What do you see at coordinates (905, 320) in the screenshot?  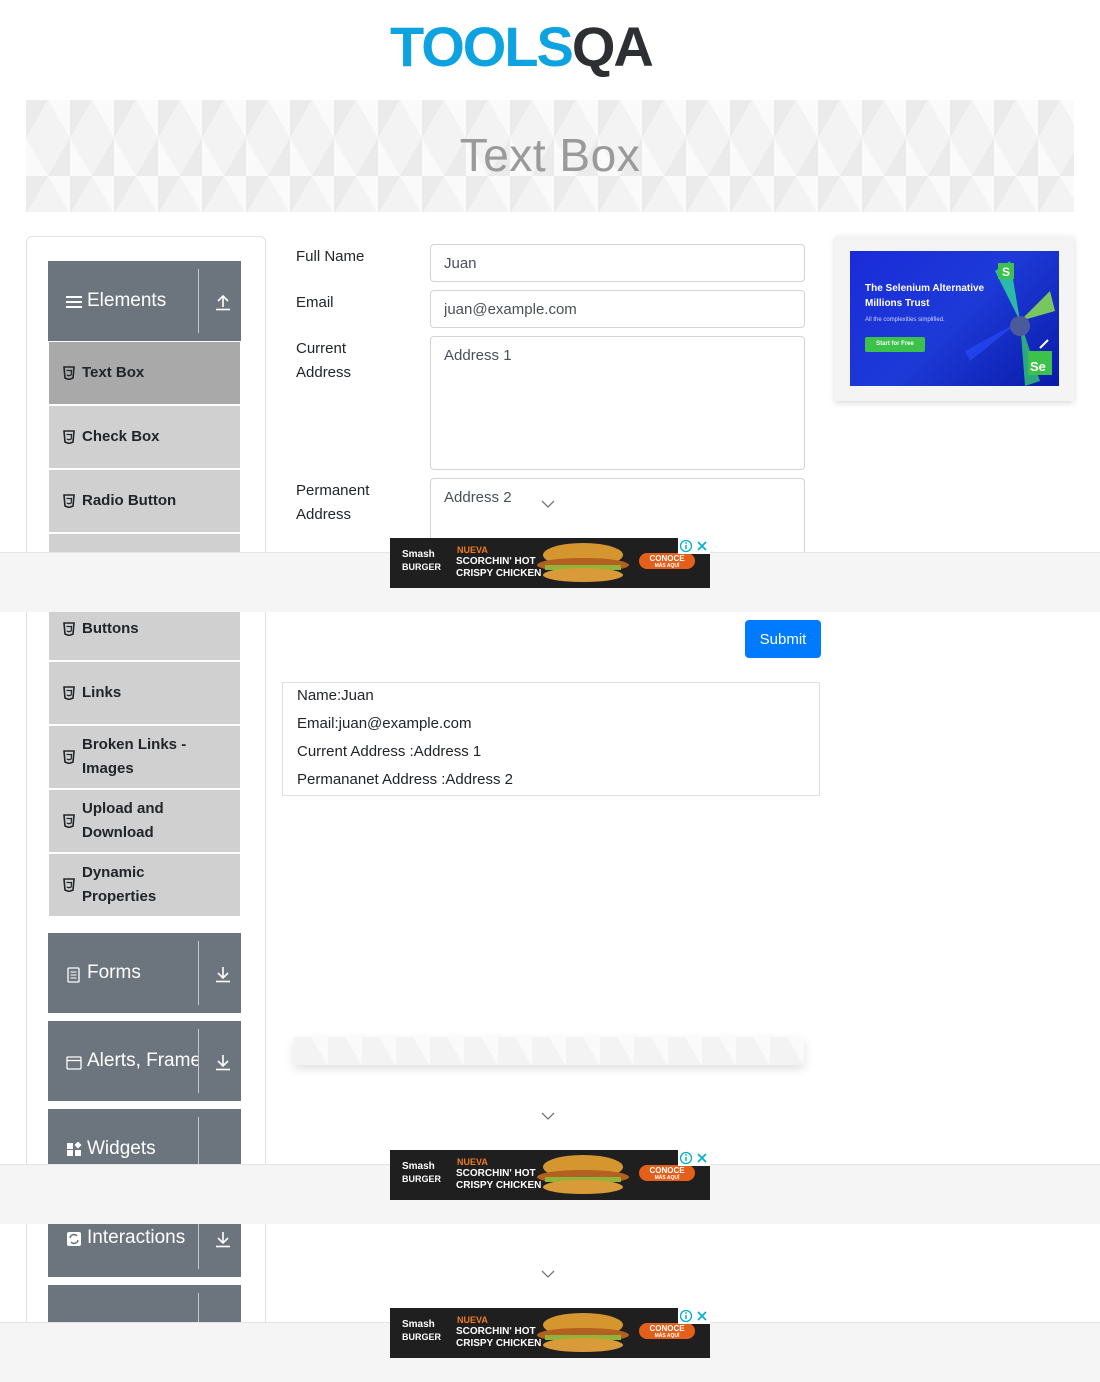 I see `ad-subtext: All the complexities simplified.` at bounding box center [905, 320].